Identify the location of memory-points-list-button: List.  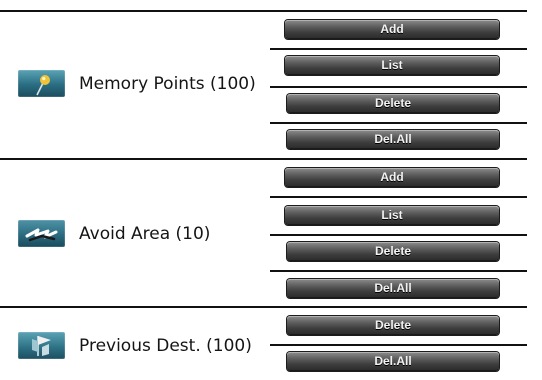
(392, 65).